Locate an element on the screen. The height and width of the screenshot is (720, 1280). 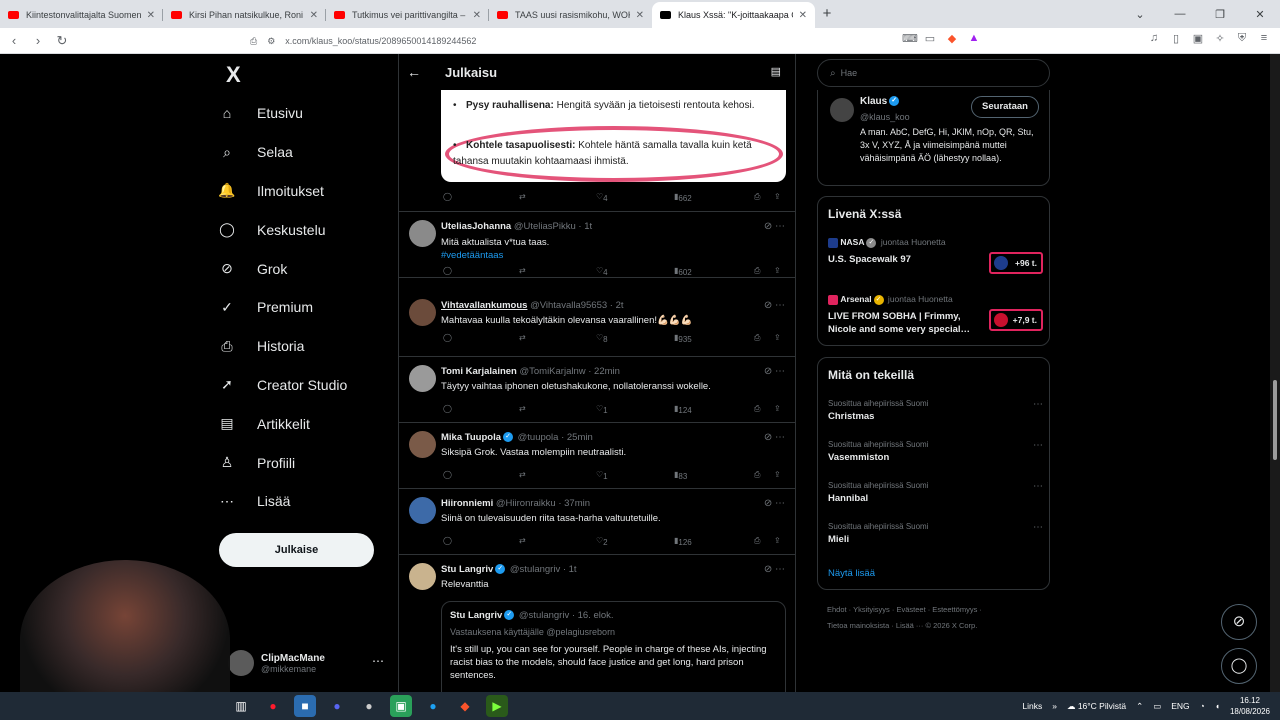
views-count: ▮ 126 is located at coordinates (683, 541).